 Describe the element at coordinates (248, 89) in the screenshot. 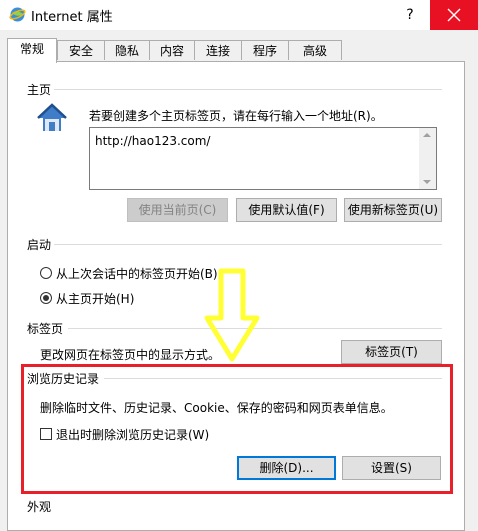

I see `home-group-divider` at that location.